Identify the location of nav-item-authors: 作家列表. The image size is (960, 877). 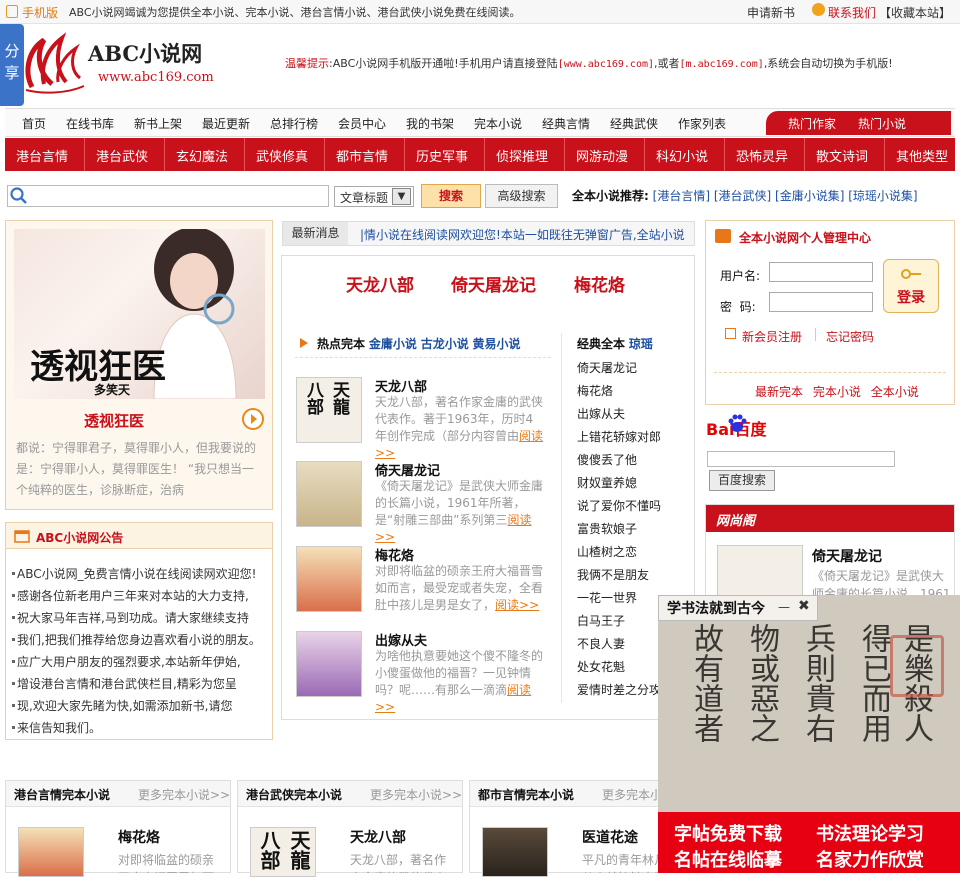
(702, 123).